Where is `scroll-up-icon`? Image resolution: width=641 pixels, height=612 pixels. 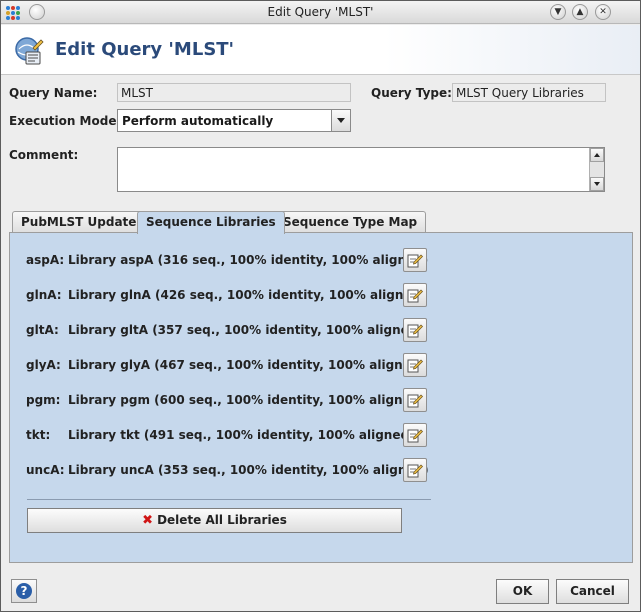 scroll-up-icon is located at coordinates (597, 155).